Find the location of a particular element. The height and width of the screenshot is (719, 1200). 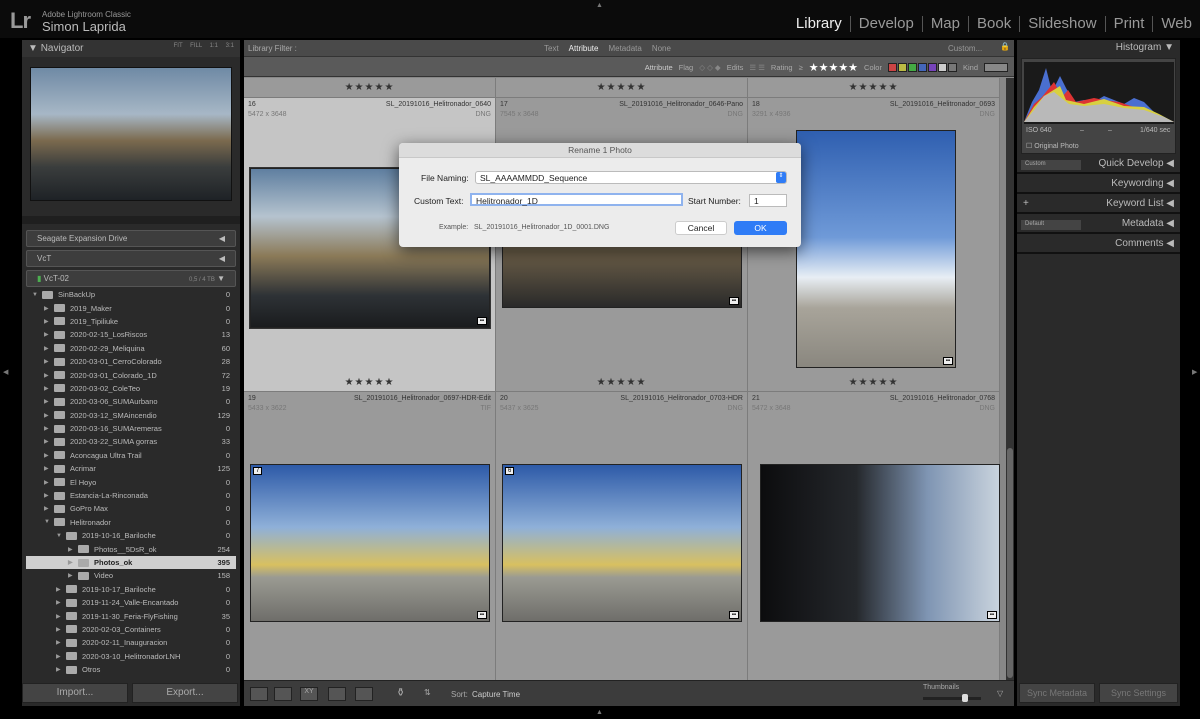

stack-count-badge: 7 is located at coordinates (258, 471).